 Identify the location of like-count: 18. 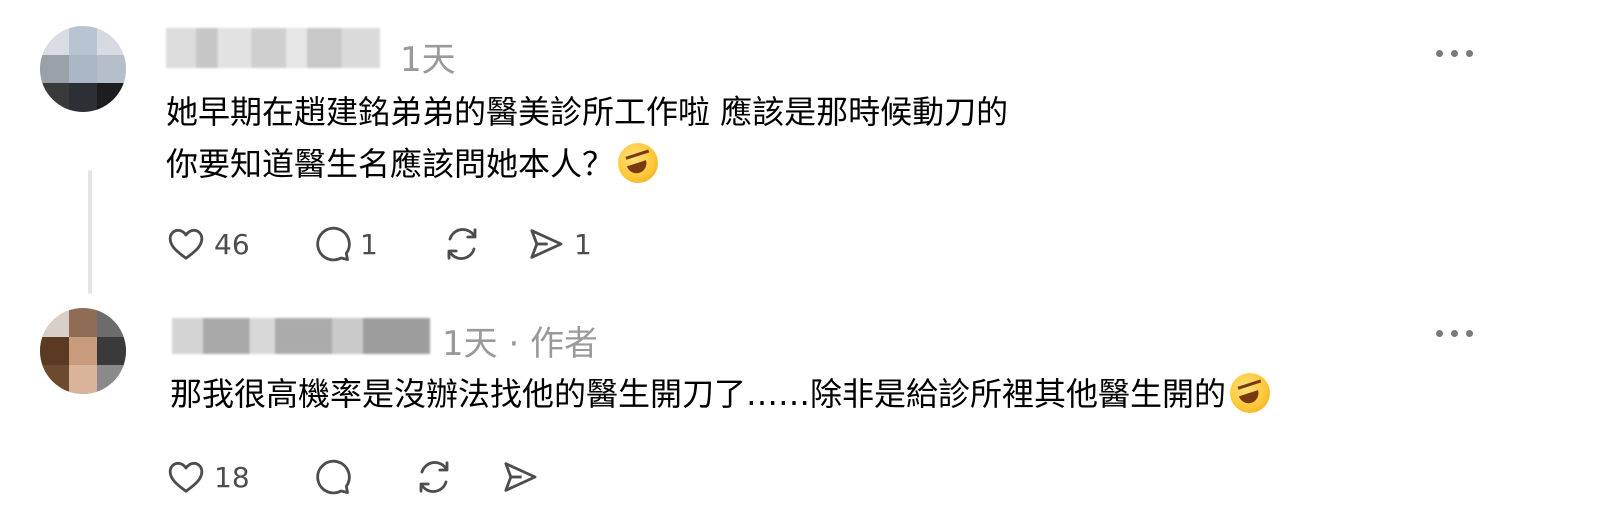
(232, 477).